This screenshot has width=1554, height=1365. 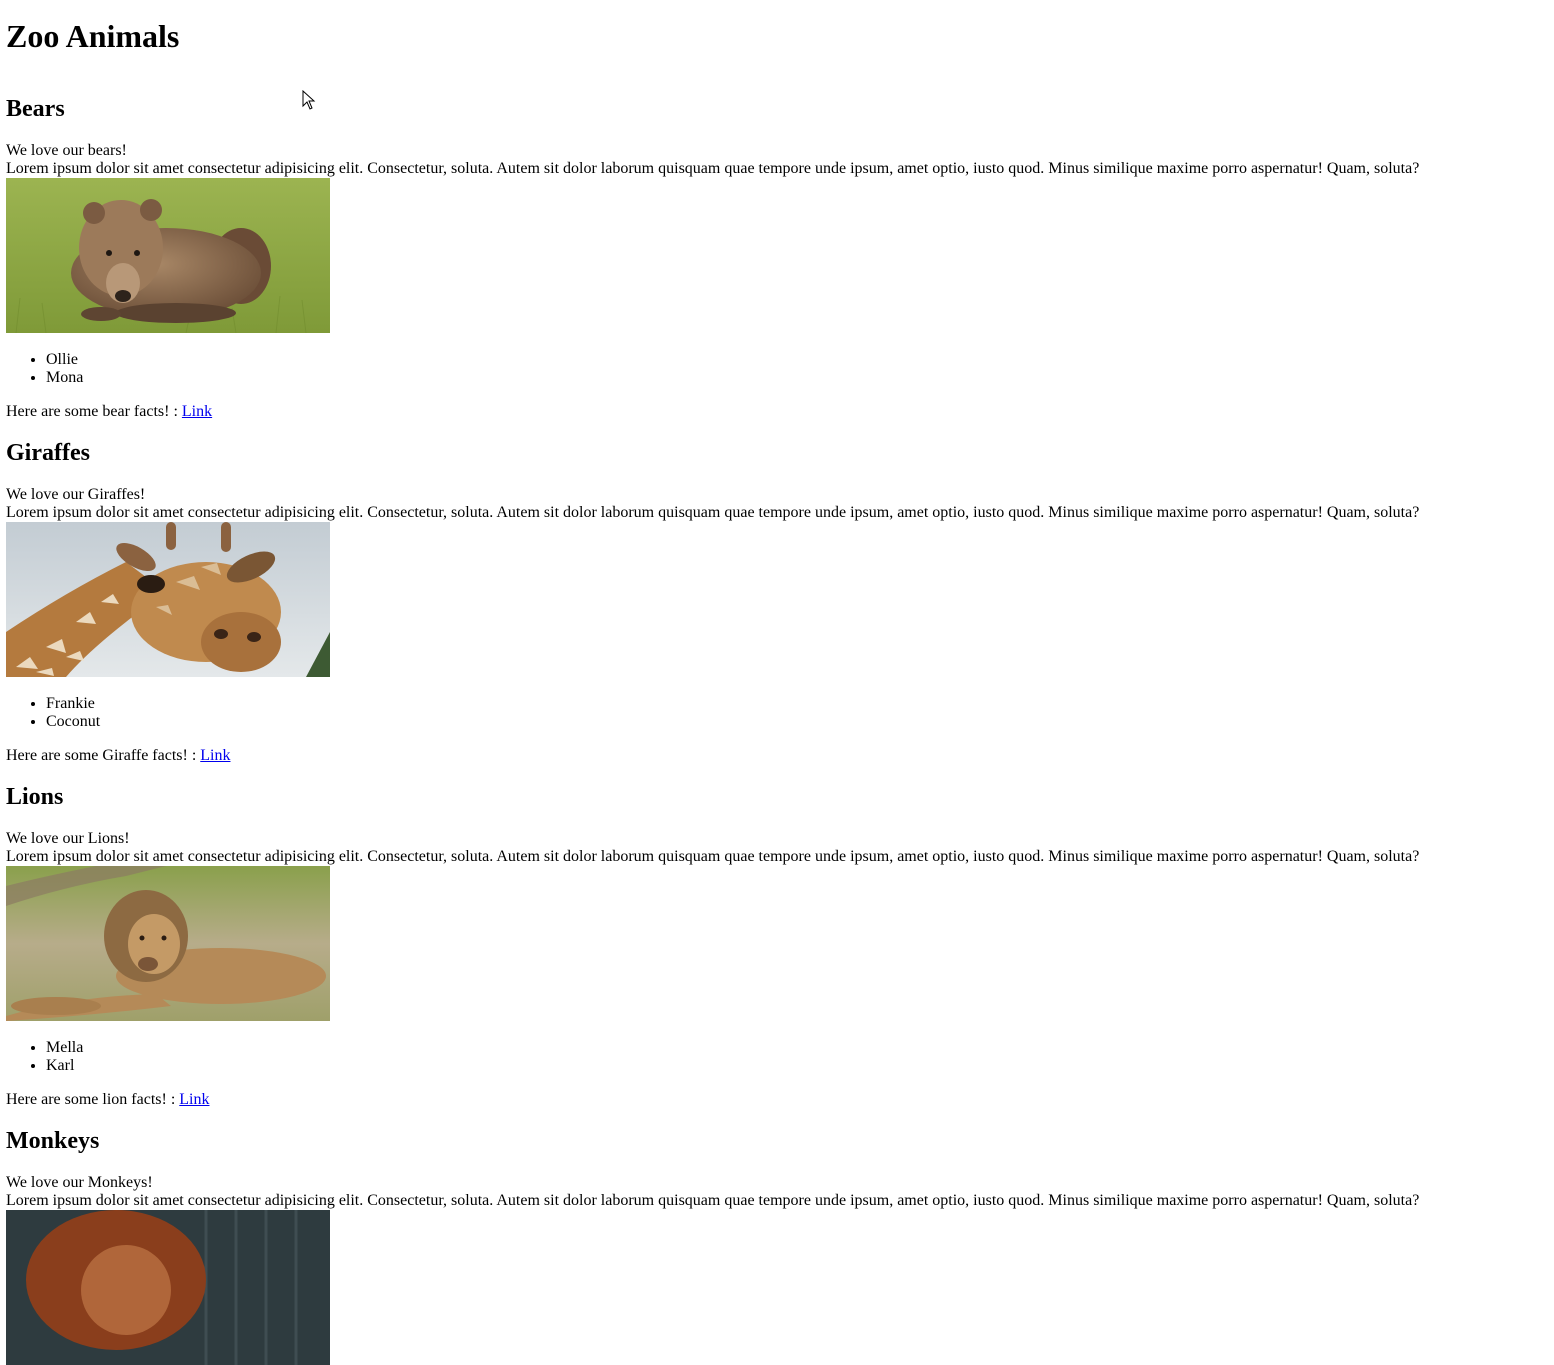 What do you see at coordinates (309, 100) in the screenshot?
I see `mouse-pointer-icon` at bounding box center [309, 100].